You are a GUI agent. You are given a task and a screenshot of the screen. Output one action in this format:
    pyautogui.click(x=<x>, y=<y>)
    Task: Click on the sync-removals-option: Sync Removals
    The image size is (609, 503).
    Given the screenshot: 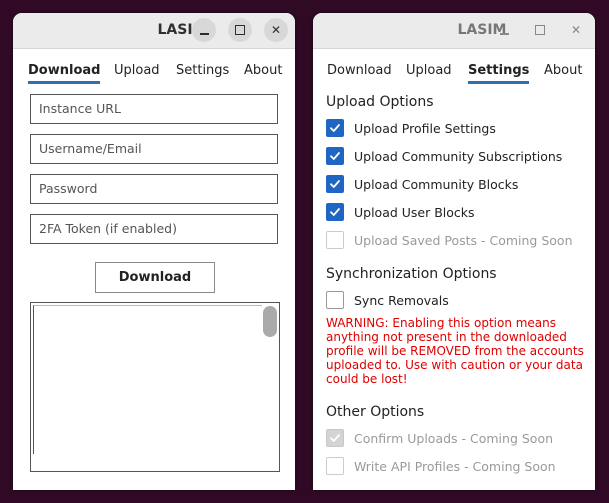 What is the action you would take?
    pyautogui.click(x=387, y=300)
    